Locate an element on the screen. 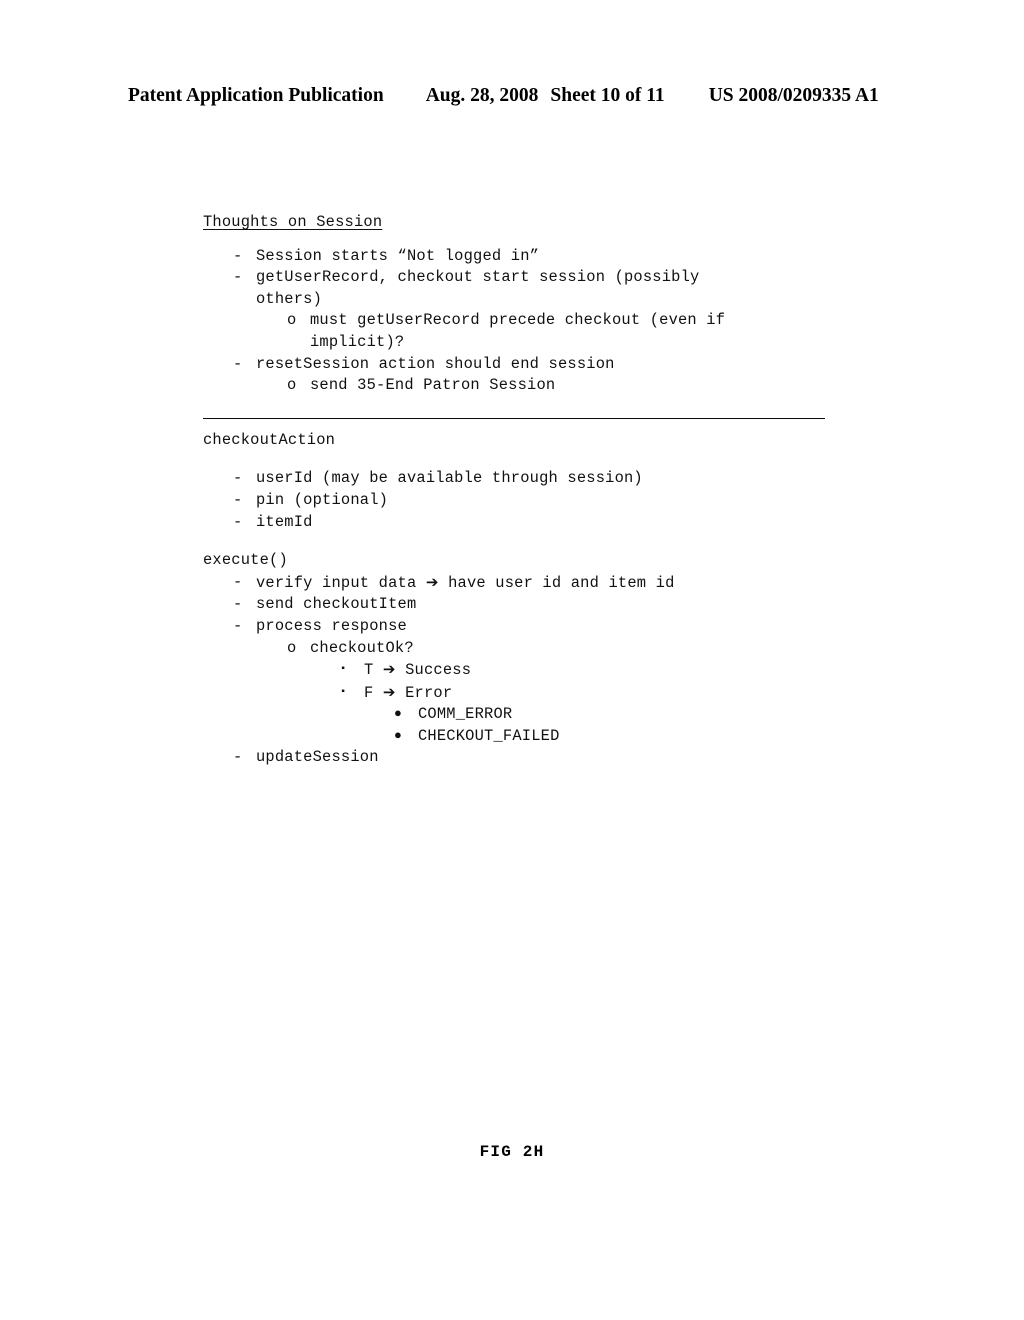  list-item-continuation: others) is located at coordinates (289, 298).